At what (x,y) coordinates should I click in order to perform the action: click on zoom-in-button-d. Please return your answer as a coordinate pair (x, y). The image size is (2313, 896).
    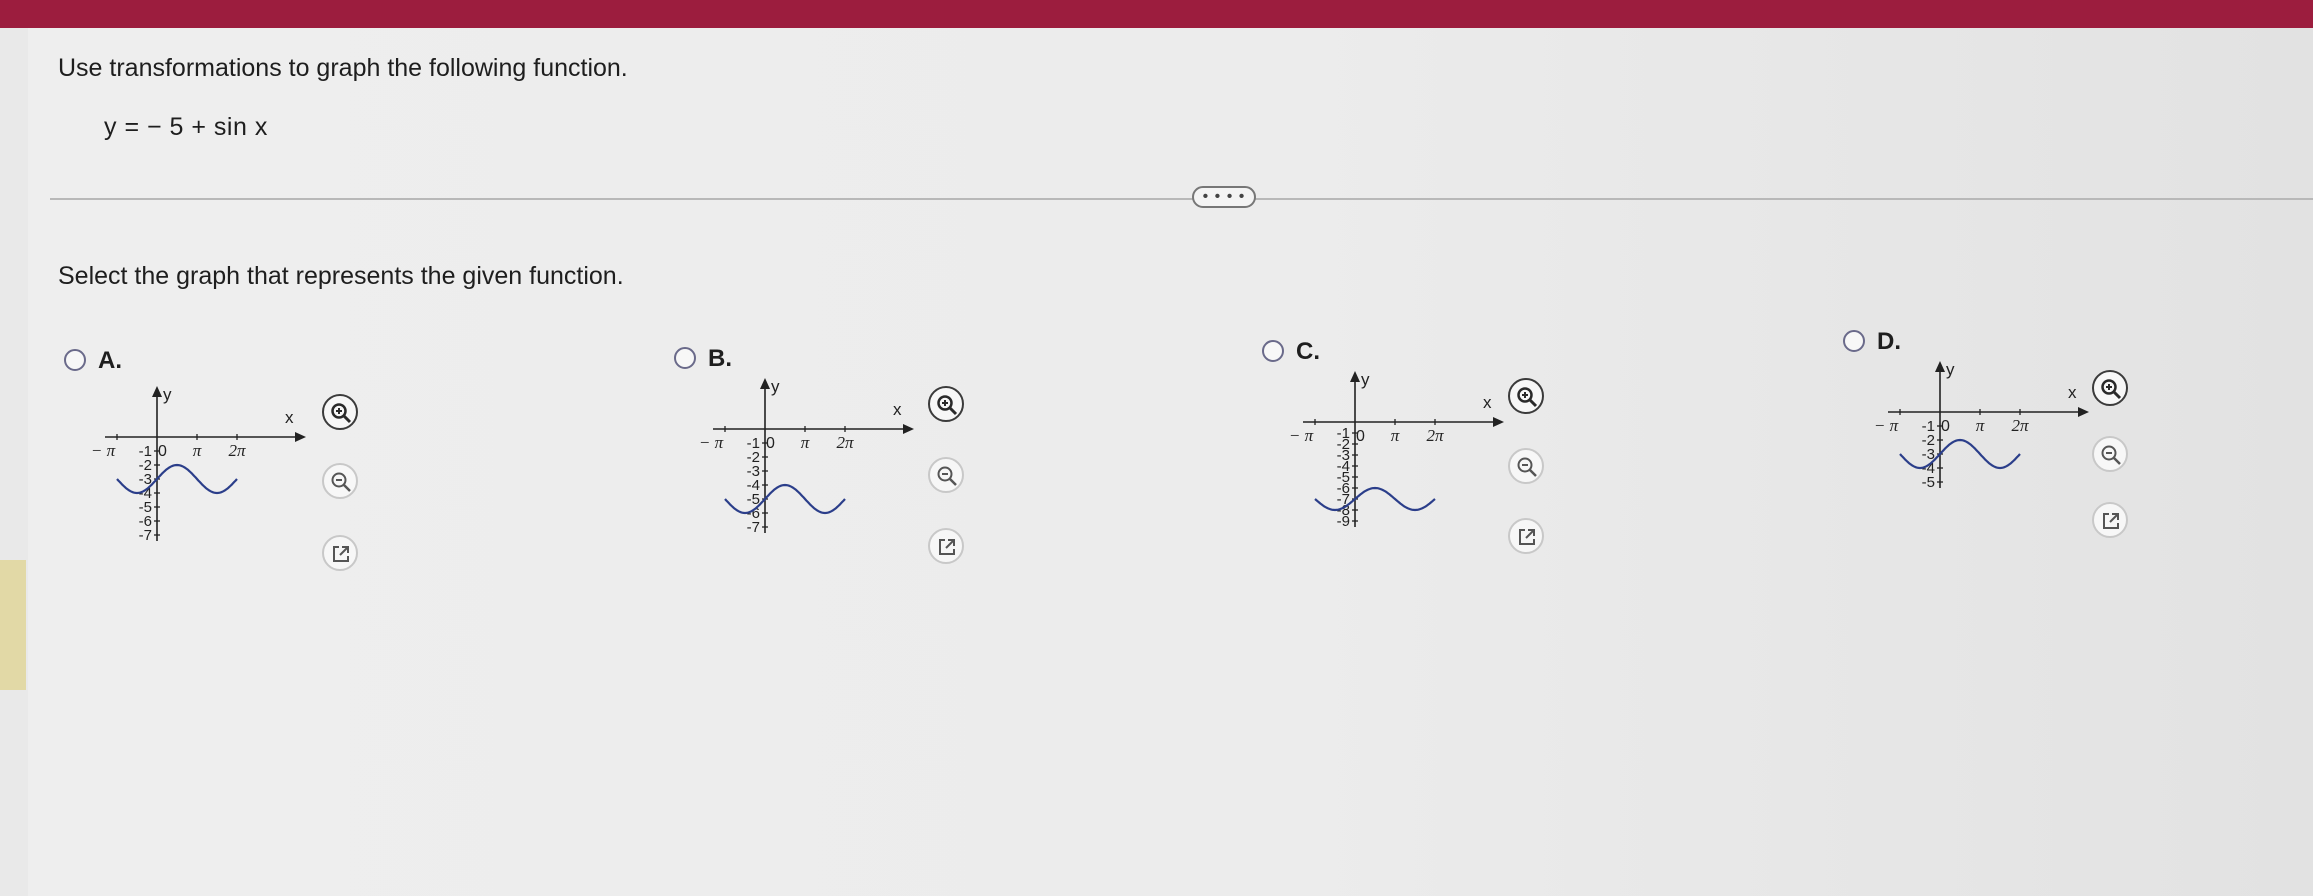
    Looking at the image, I should click on (2110, 388).